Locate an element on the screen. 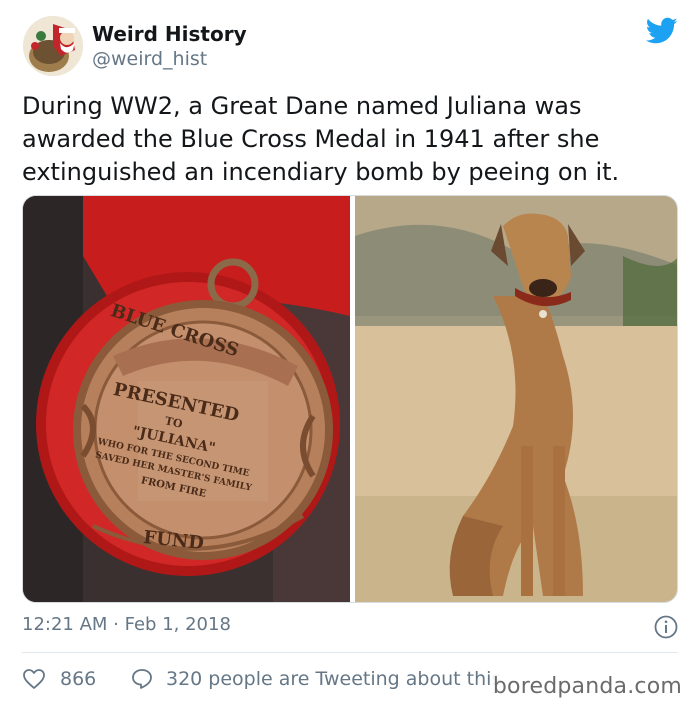  likes-count: 866 is located at coordinates (78, 679).